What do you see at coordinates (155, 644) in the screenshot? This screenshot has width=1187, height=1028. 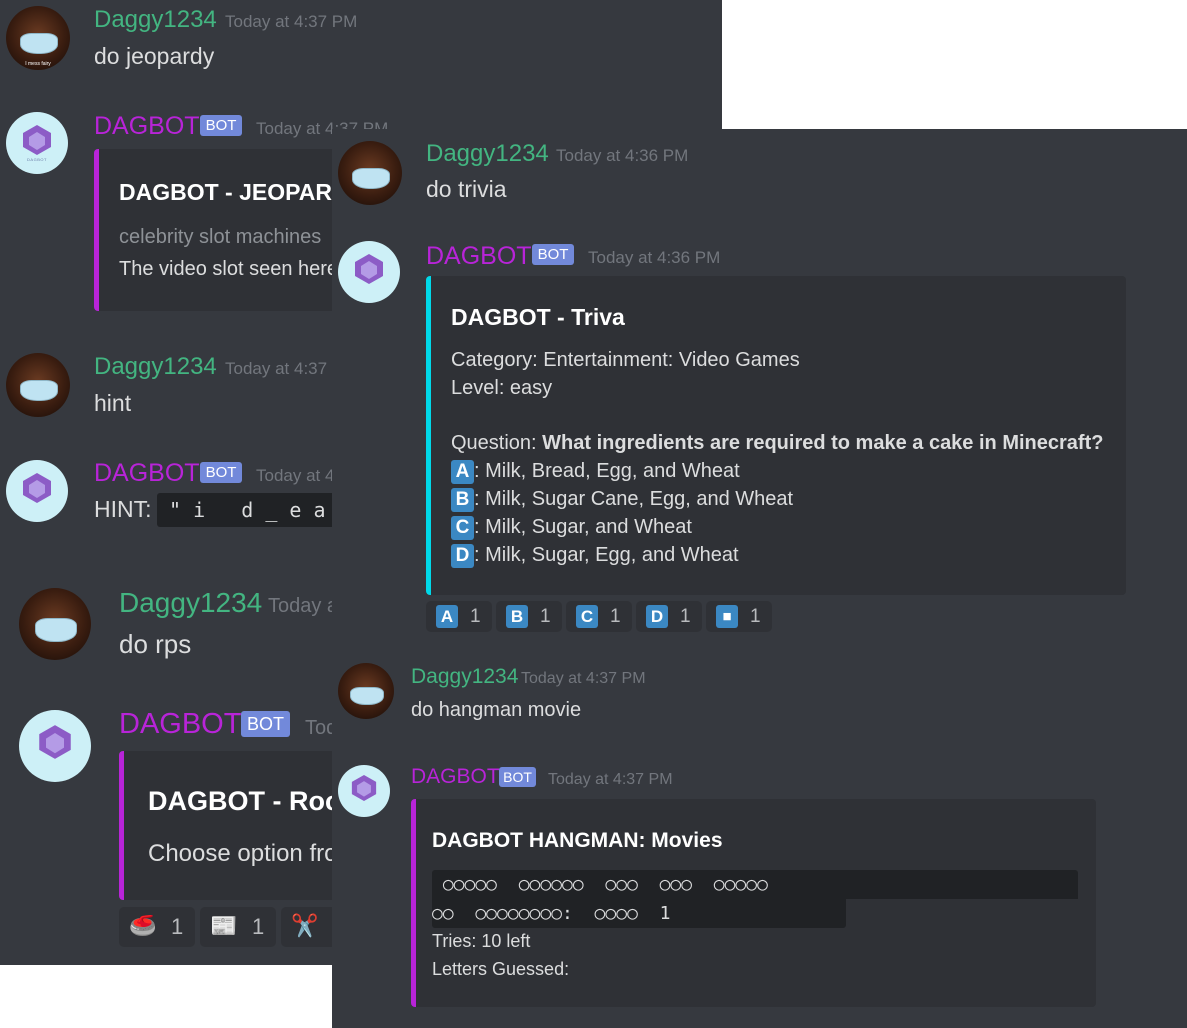 I see `message-text: do rps` at bounding box center [155, 644].